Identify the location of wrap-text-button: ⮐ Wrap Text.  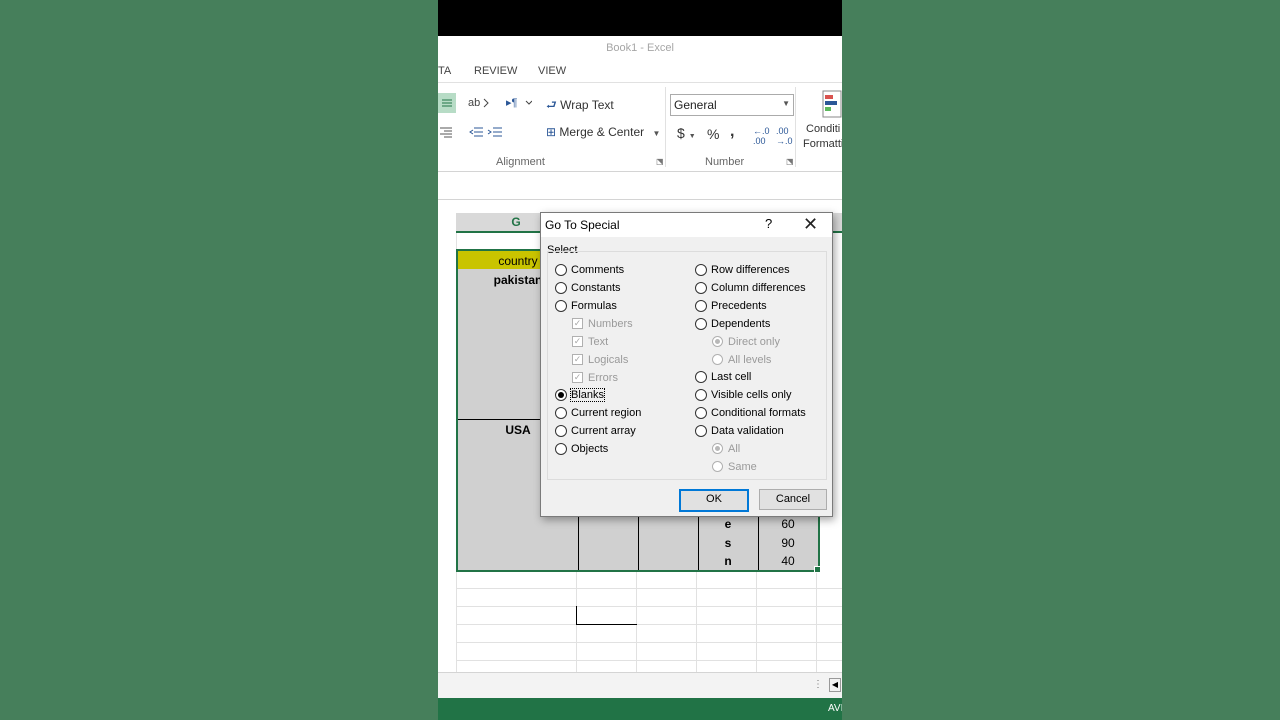
(580, 106).